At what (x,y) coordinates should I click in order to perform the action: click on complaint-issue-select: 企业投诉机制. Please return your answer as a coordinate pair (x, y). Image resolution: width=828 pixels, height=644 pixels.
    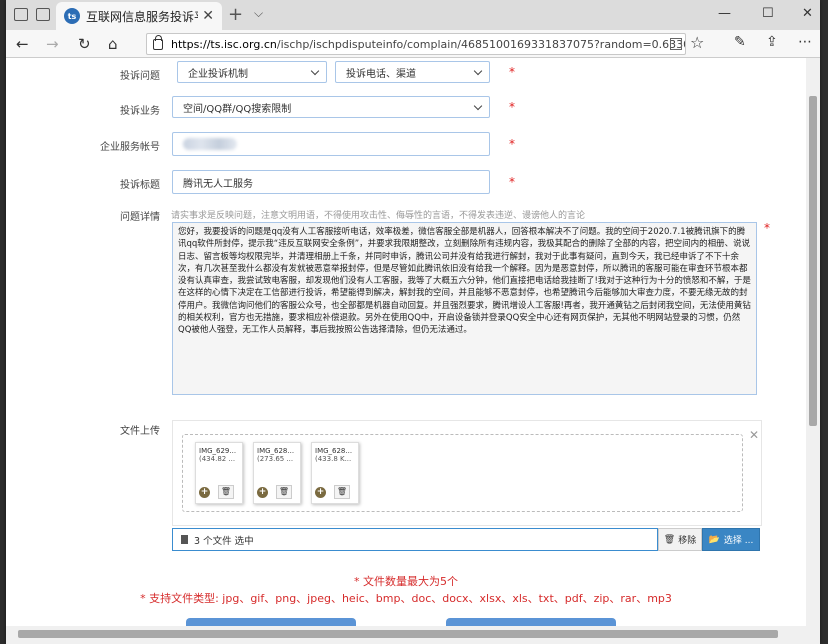
    Looking at the image, I should click on (252, 72).